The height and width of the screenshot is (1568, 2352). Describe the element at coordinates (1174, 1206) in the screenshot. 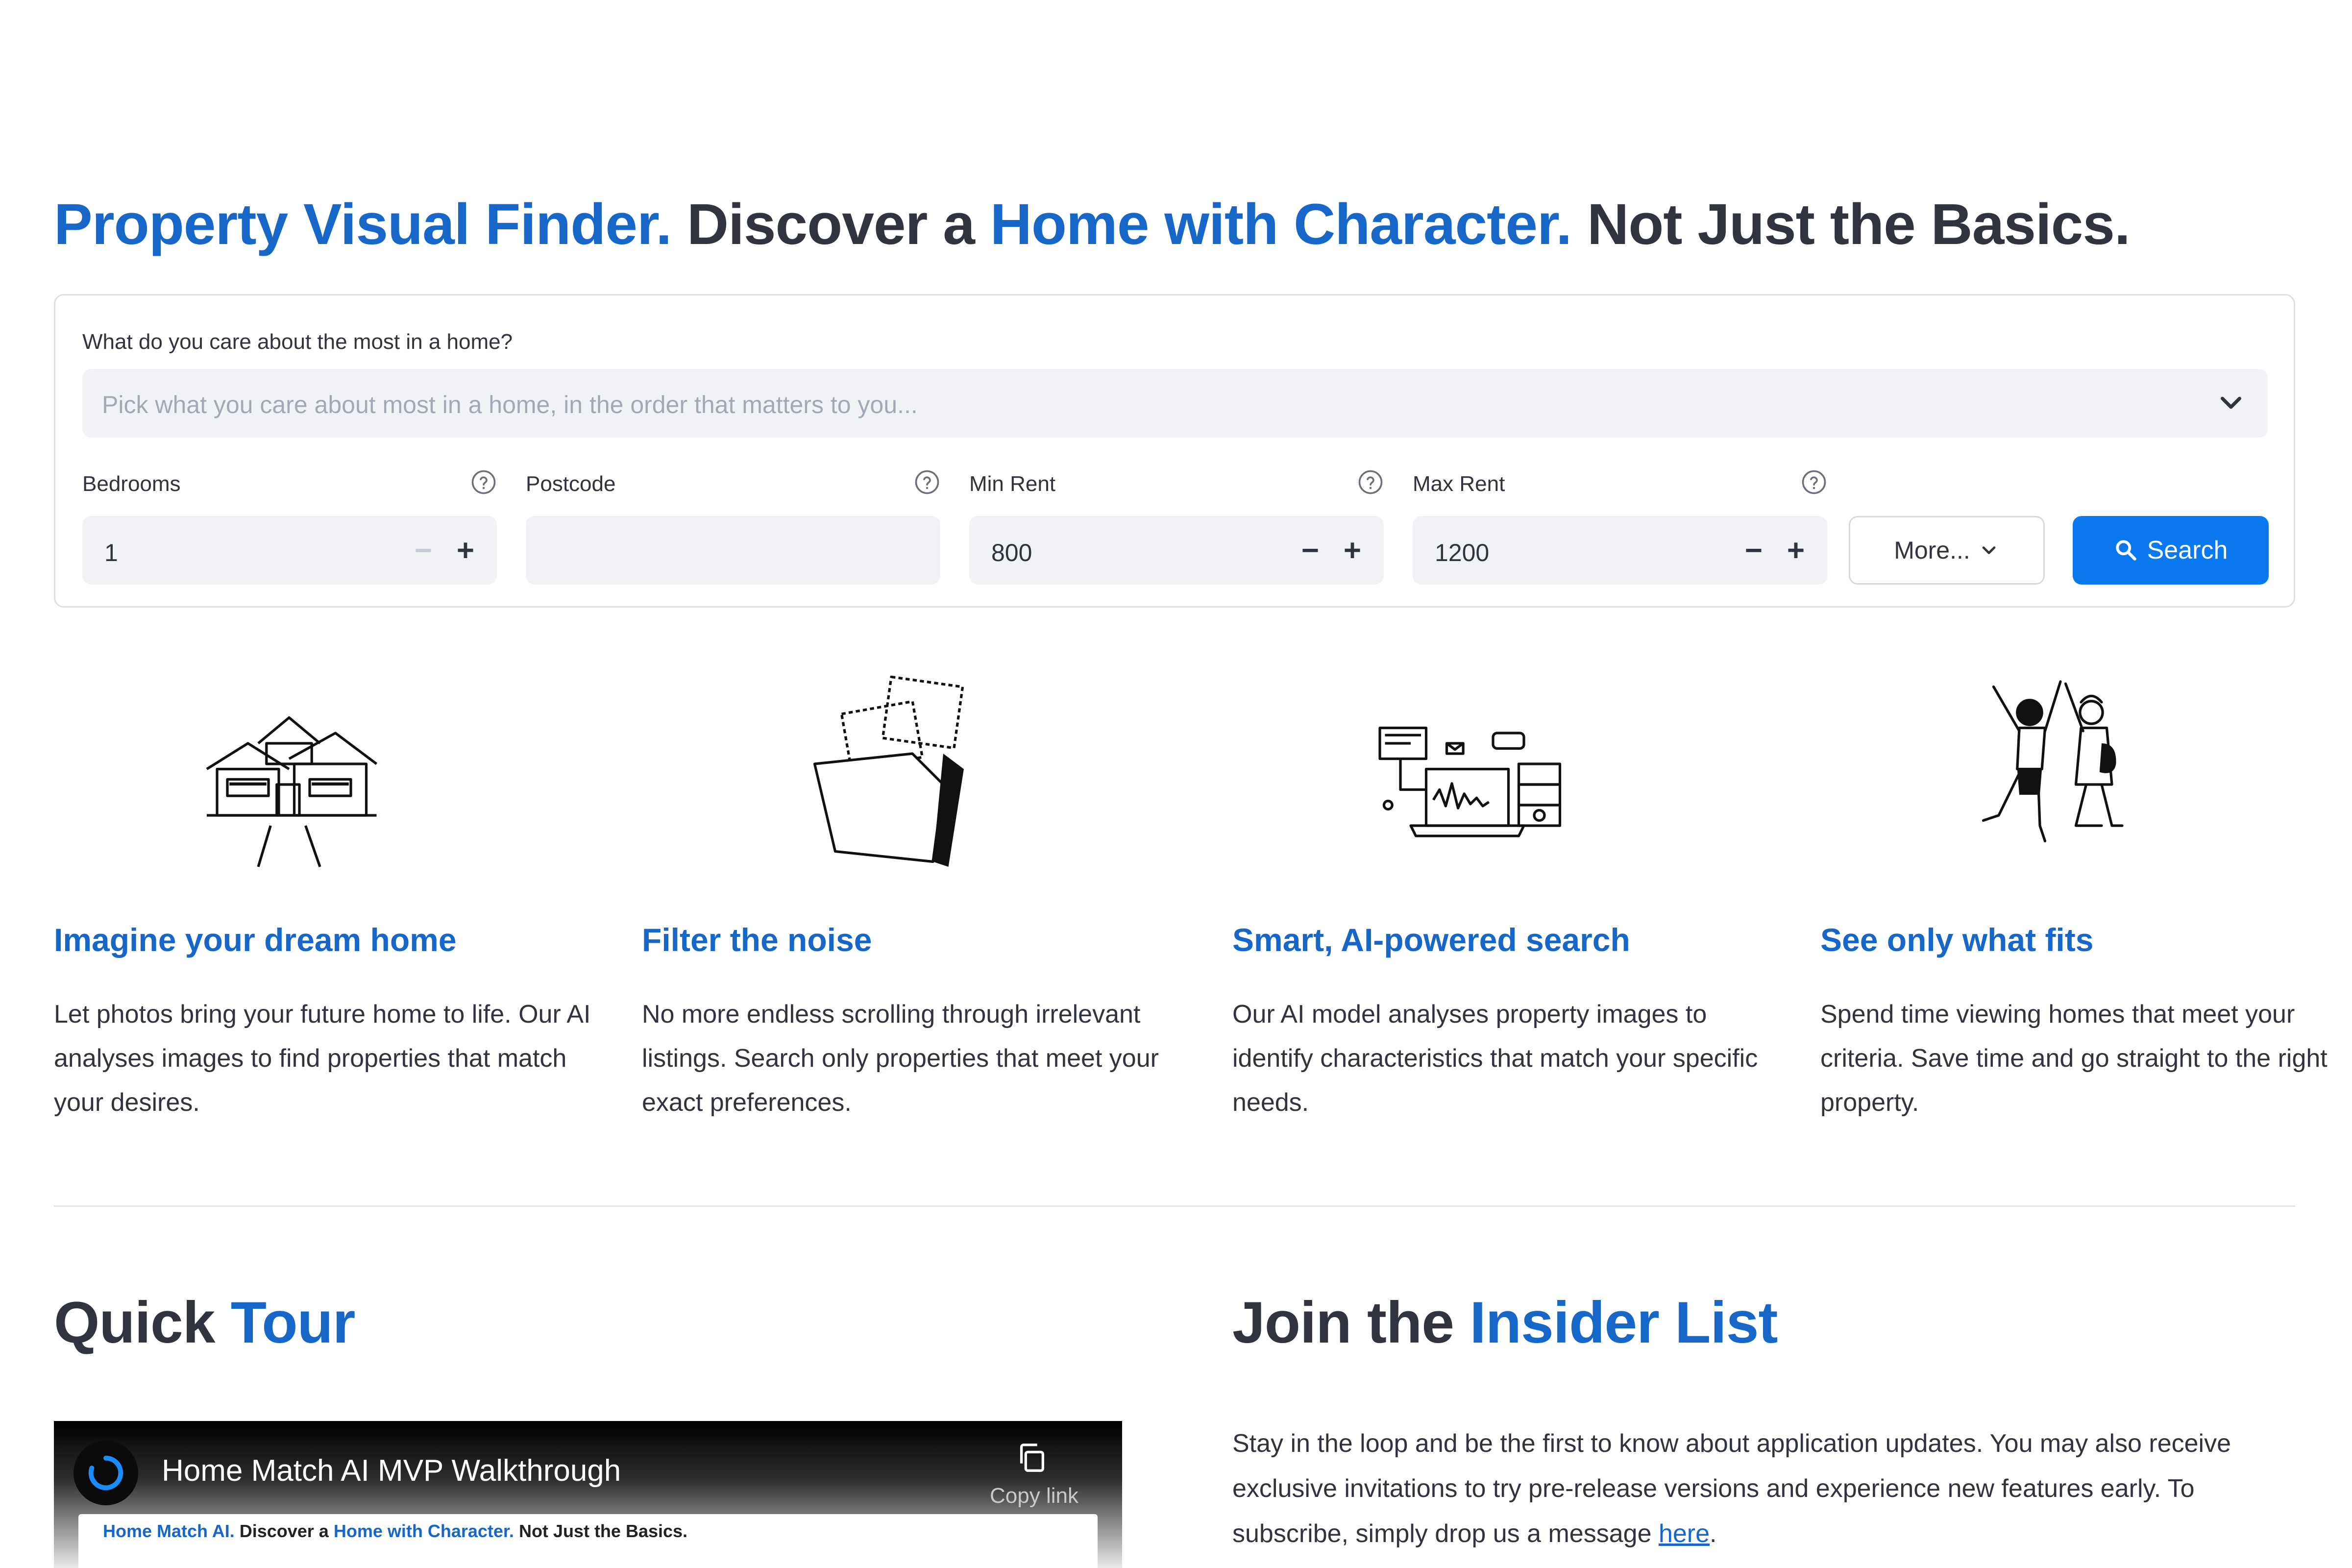

I see `section-divider` at that location.